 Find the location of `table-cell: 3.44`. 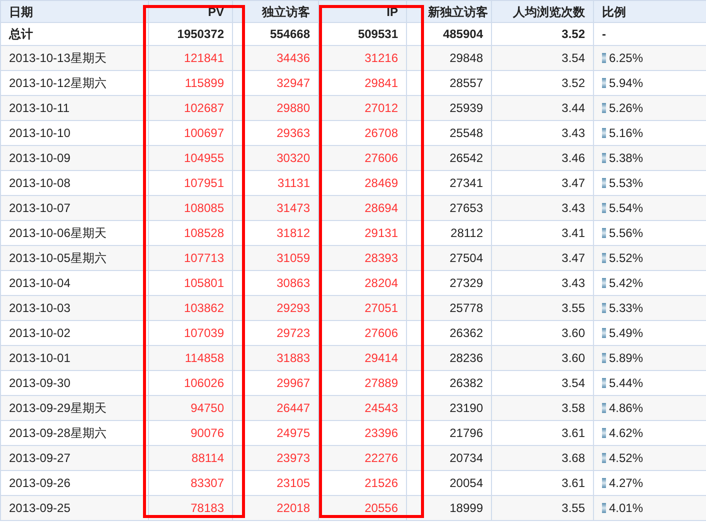

table-cell: 3.44 is located at coordinates (573, 108).